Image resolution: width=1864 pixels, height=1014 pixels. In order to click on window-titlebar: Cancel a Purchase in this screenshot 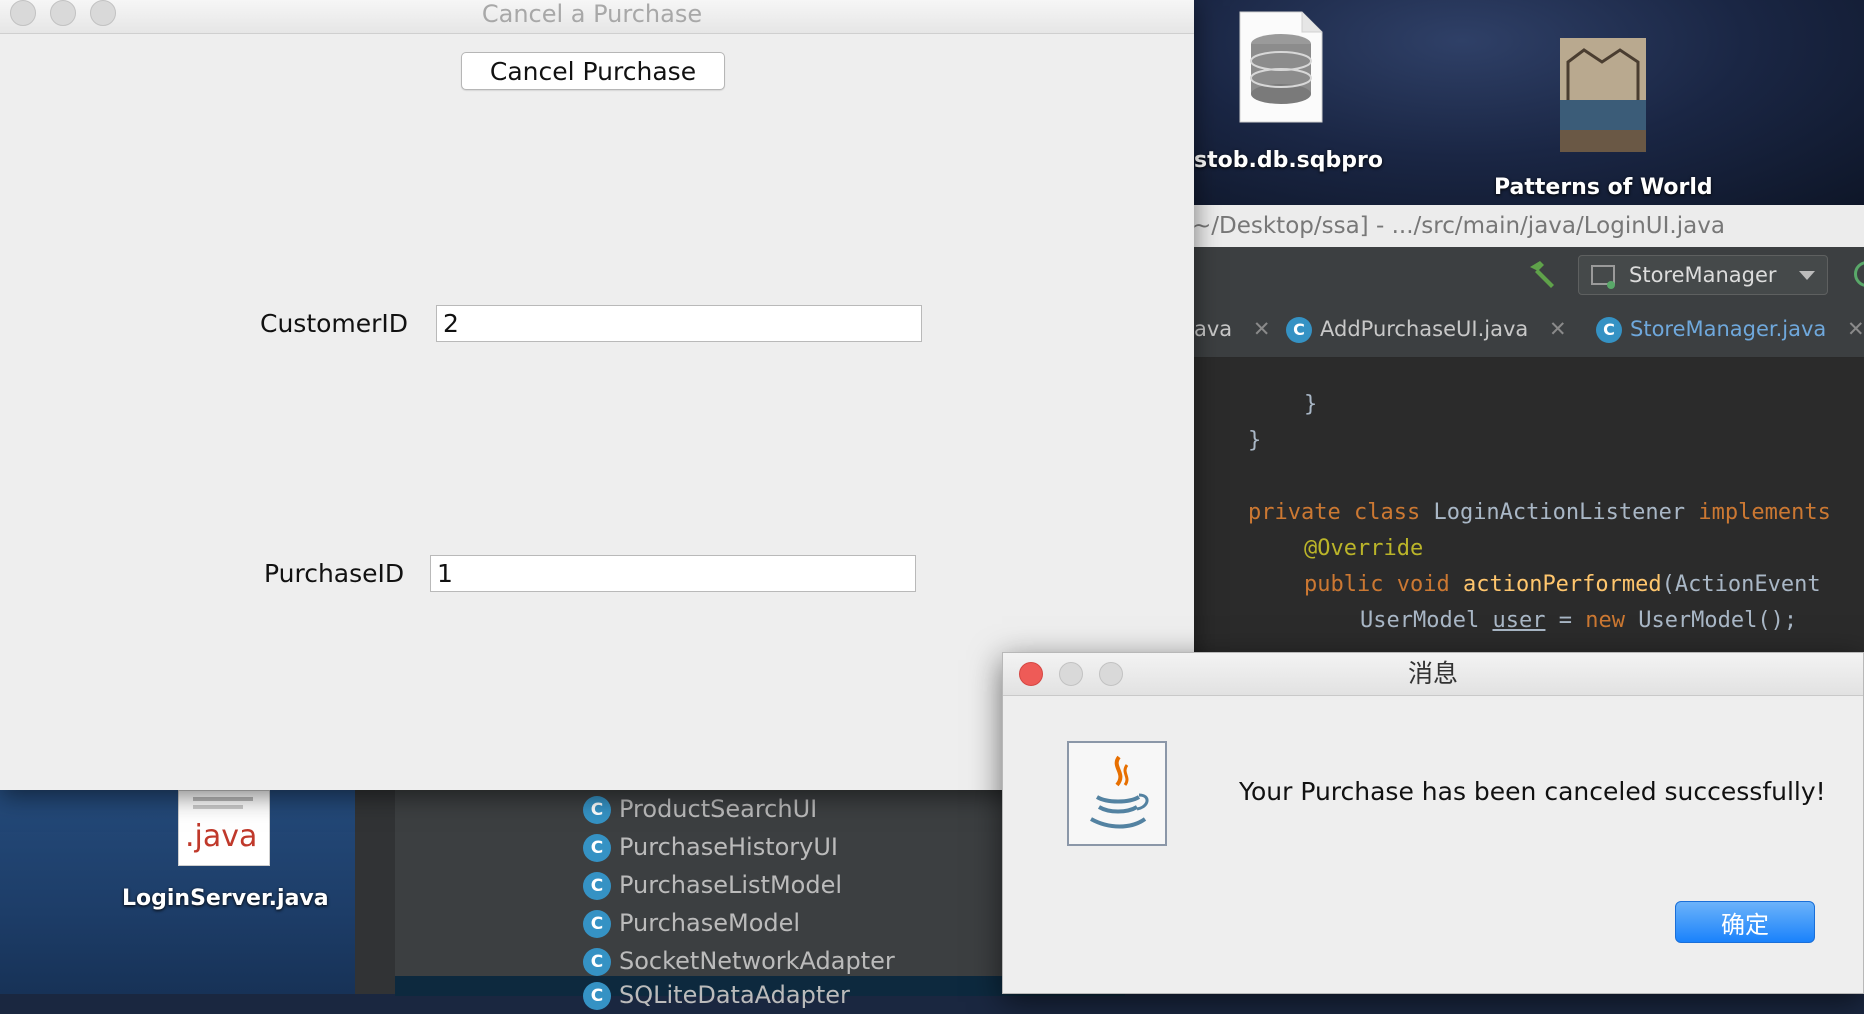, I will do `click(597, 17)`.